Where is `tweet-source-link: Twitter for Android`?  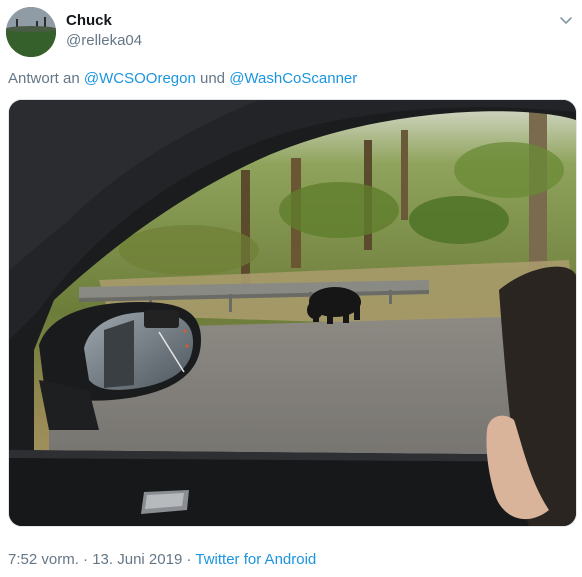 tweet-source-link: Twitter for Android is located at coordinates (255, 559).